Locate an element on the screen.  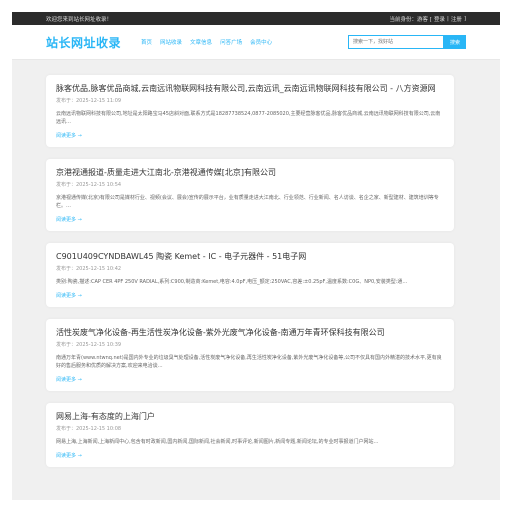
site-header: 站长网址收录 首页 网站收录 文章信息 问答广场 会员中心 搜索 is located at coordinates (256, 42).